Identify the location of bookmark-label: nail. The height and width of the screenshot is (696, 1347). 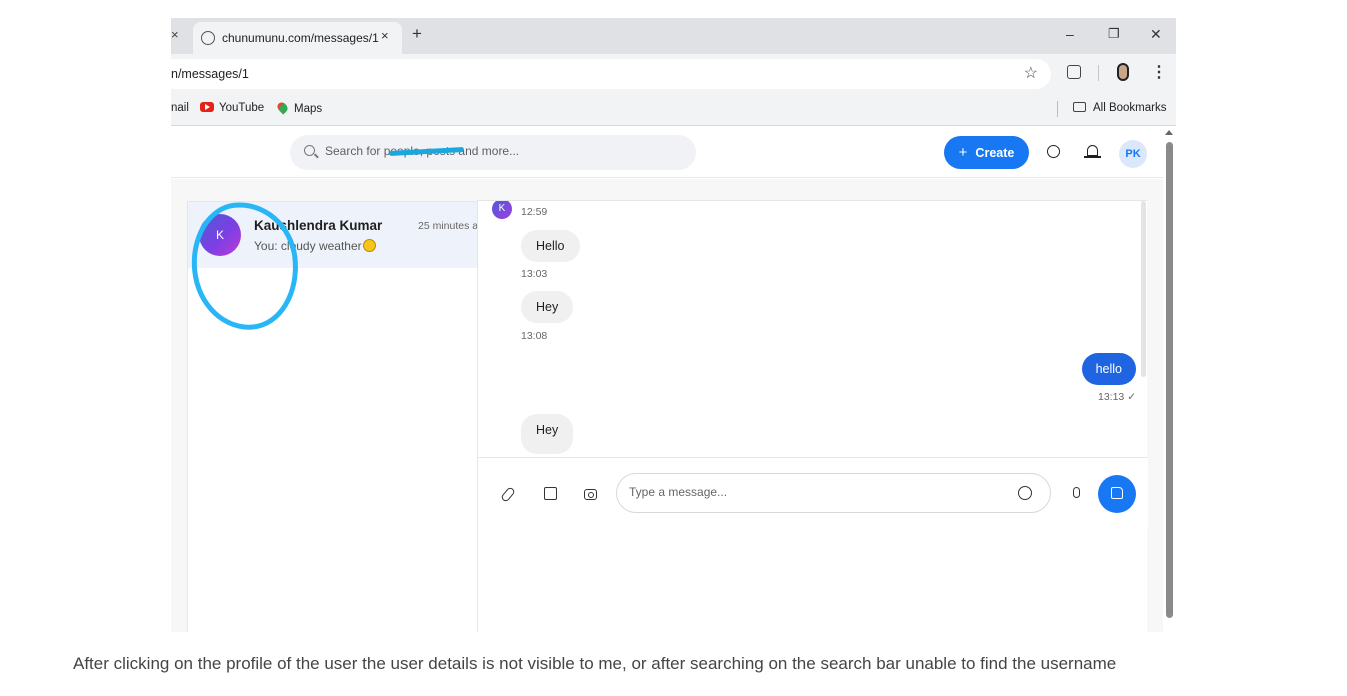
(180, 108).